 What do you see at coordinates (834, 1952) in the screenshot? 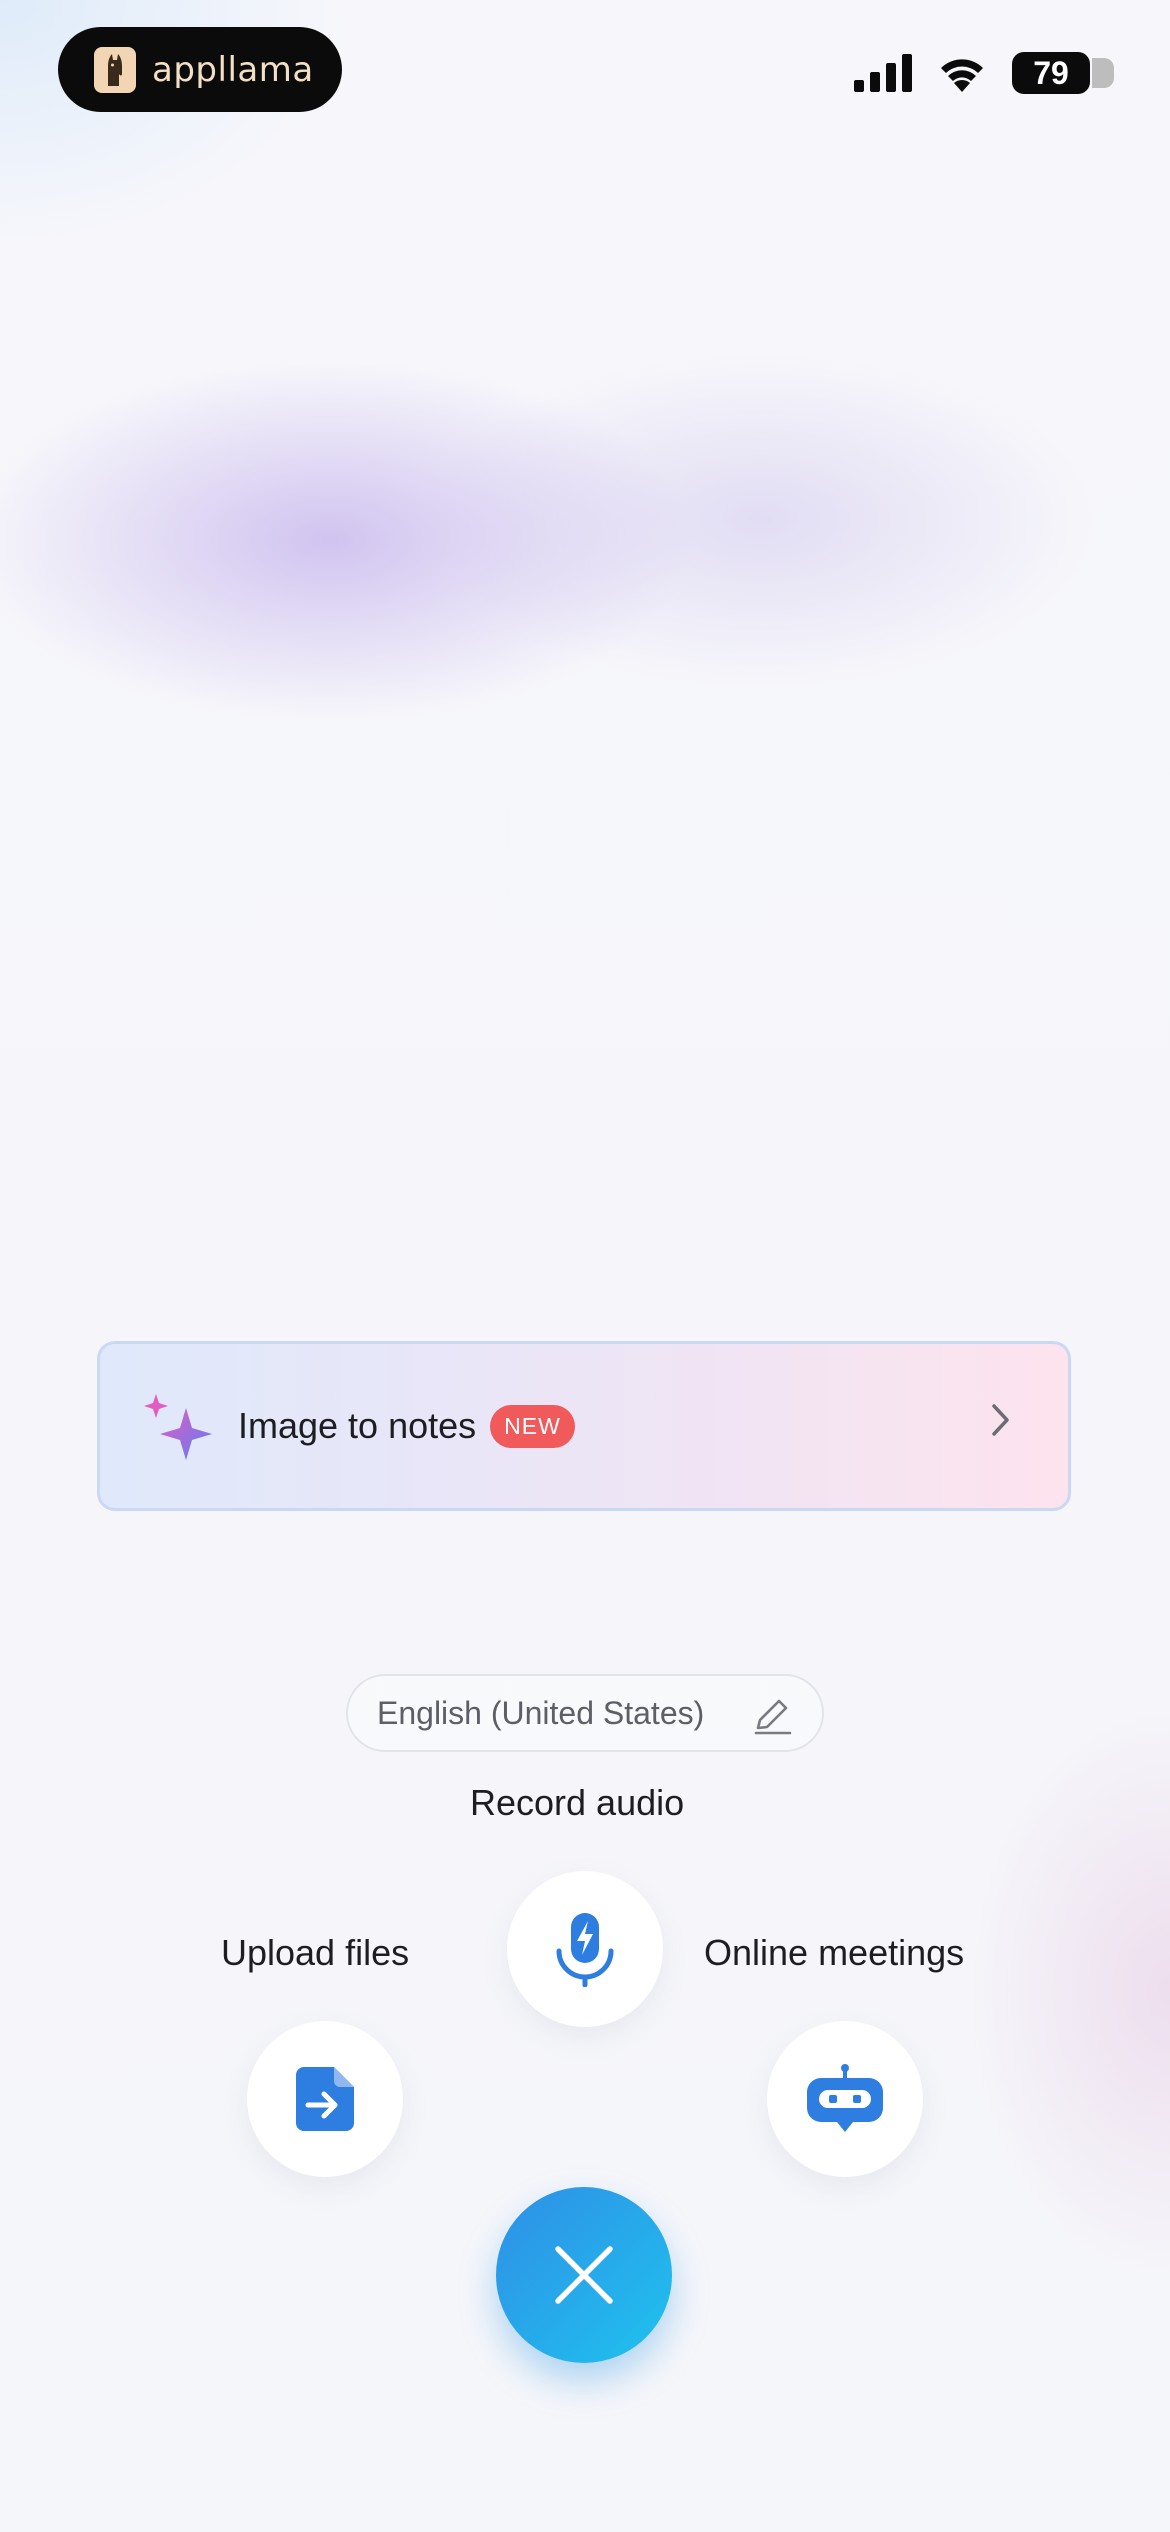
I see `online-meetings-label: Online meetings` at bounding box center [834, 1952].